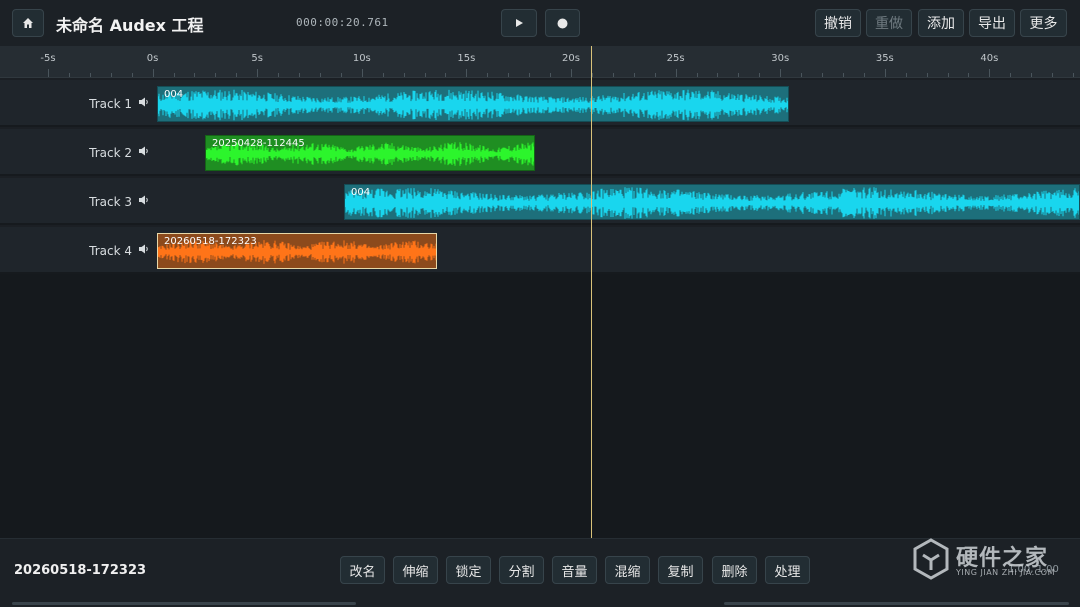 Image resolution: width=1080 pixels, height=607 pixels. What do you see at coordinates (110, 202) in the screenshot?
I see `track-name: Track 3` at bounding box center [110, 202].